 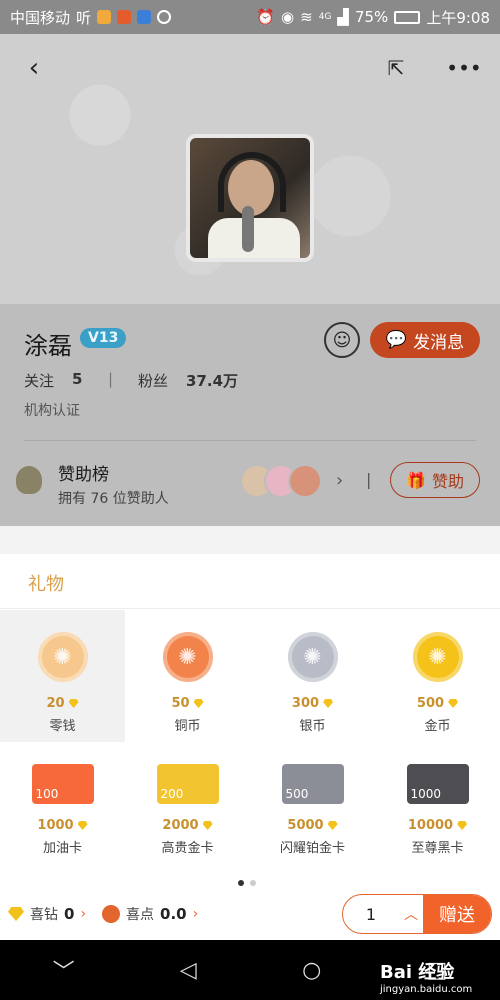 What do you see at coordinates (62, 784) in the screenshot?
I see `gift-card-icon: 100` at bounding box center [62, 784].